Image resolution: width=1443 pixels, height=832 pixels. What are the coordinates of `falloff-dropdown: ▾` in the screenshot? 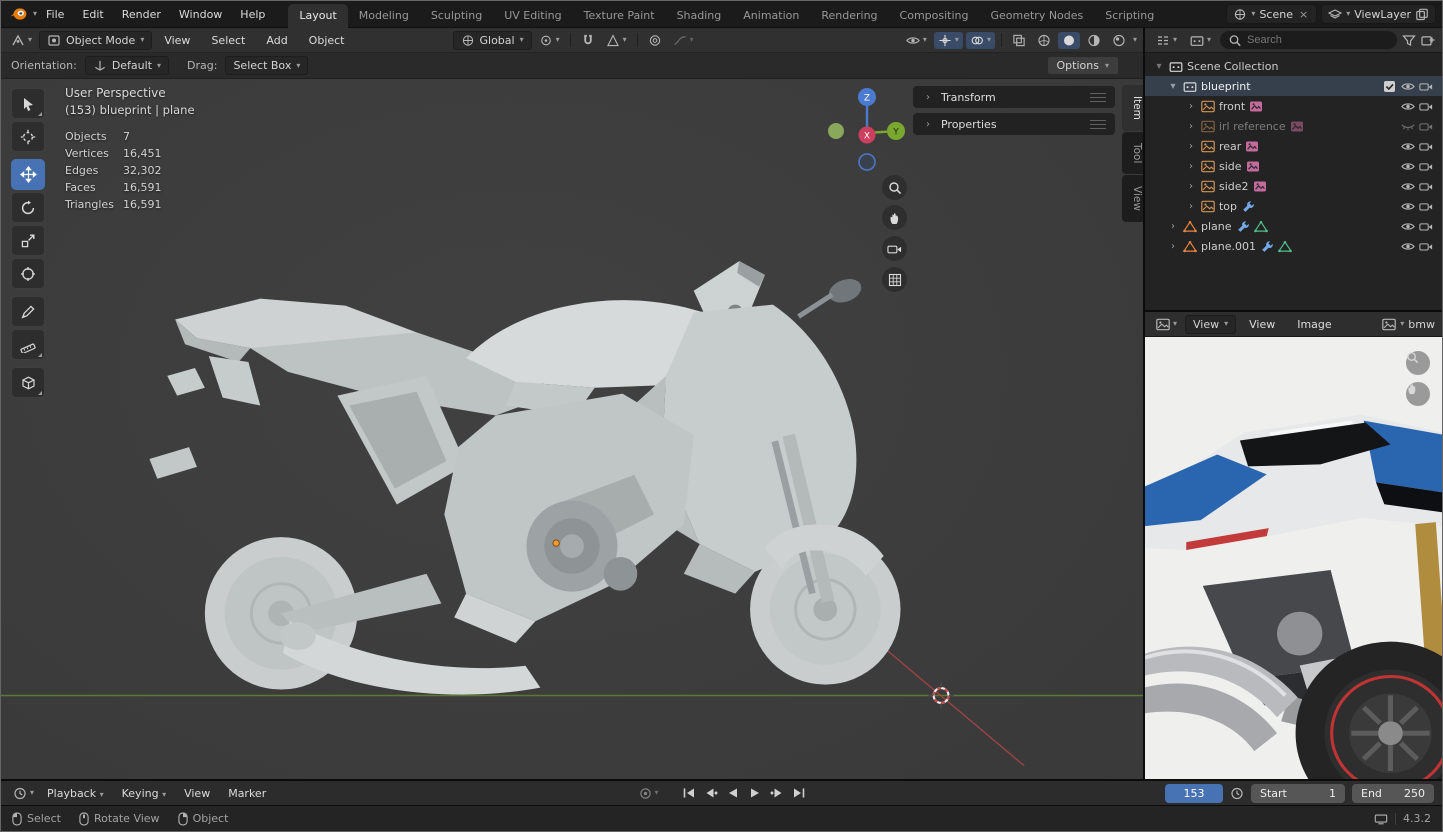 It's located at (683, 40).